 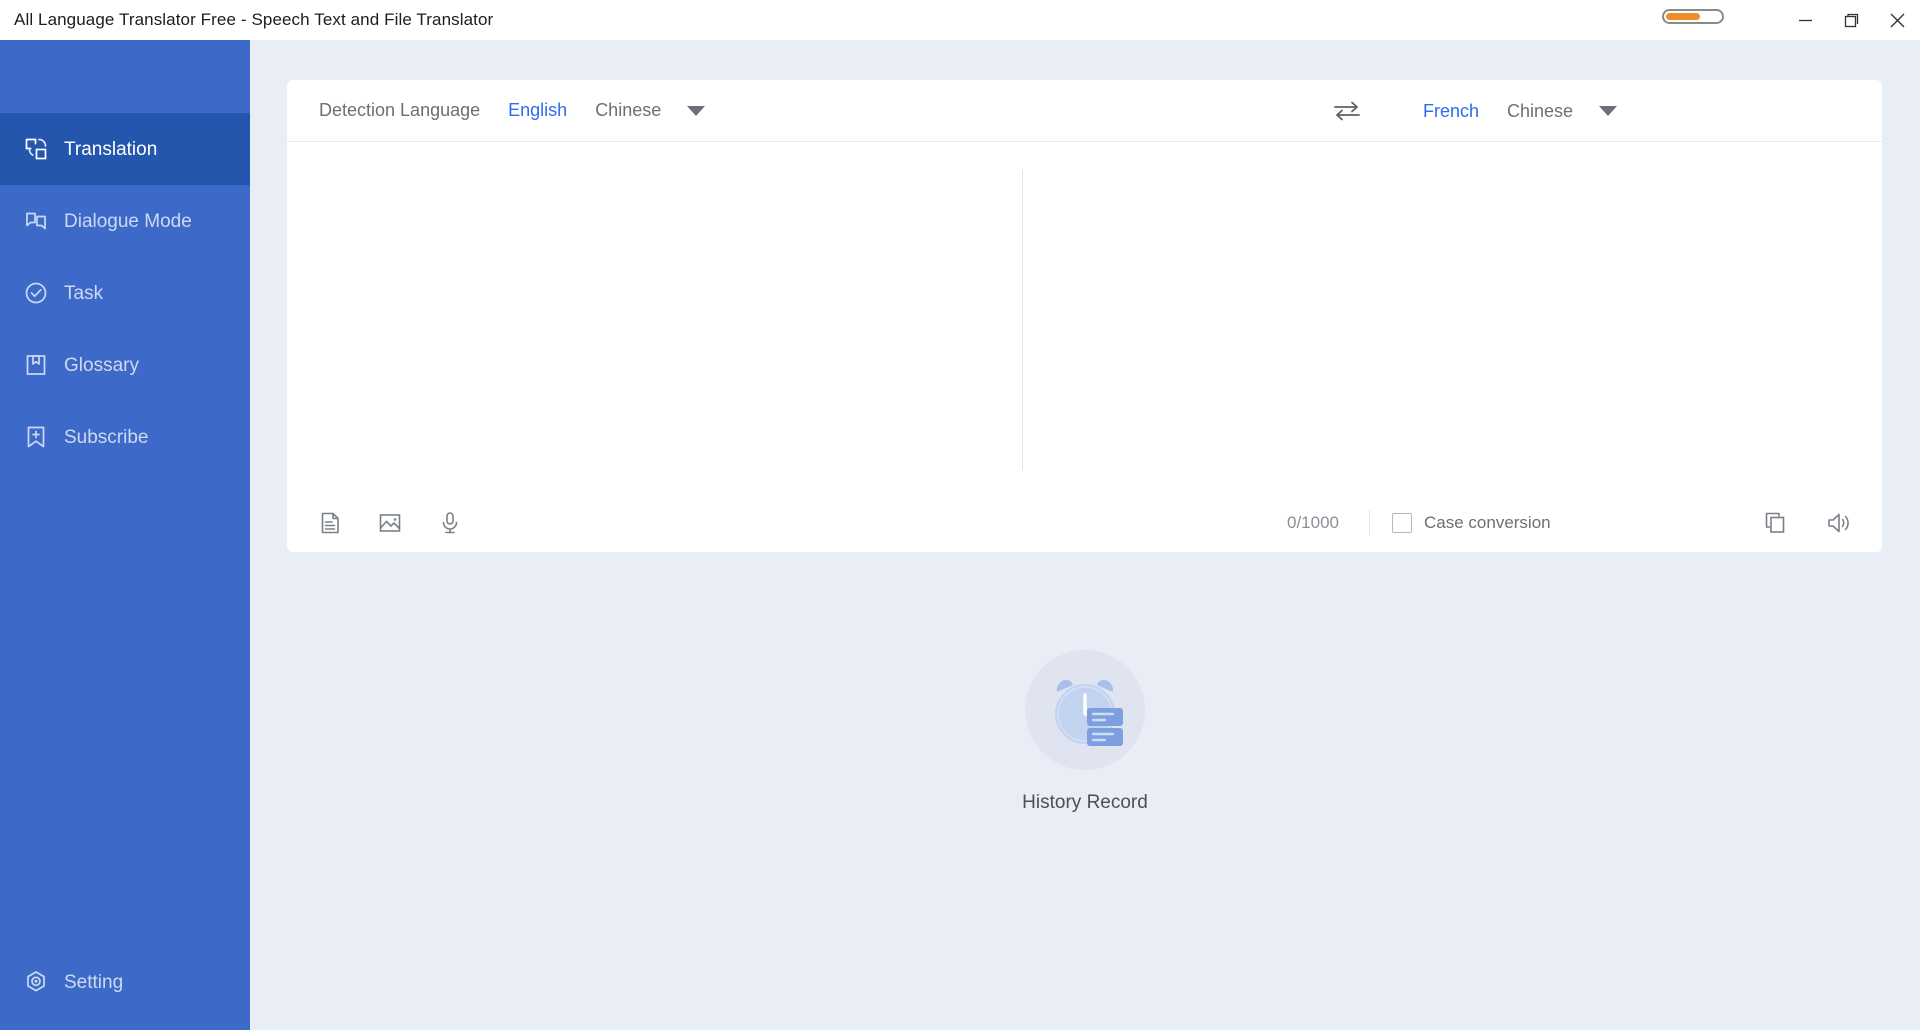 I want to click on history-icon-background, so click(x=1085, y=710).